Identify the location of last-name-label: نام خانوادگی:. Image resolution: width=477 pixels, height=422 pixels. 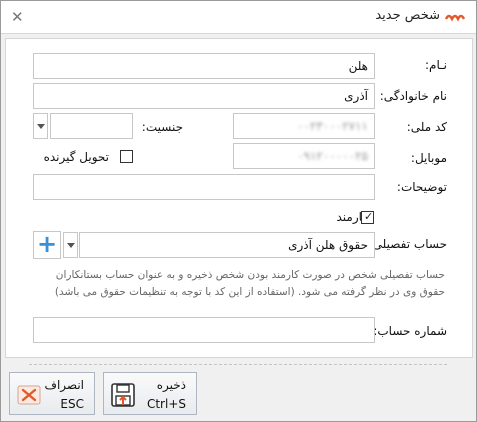
(413, 96).